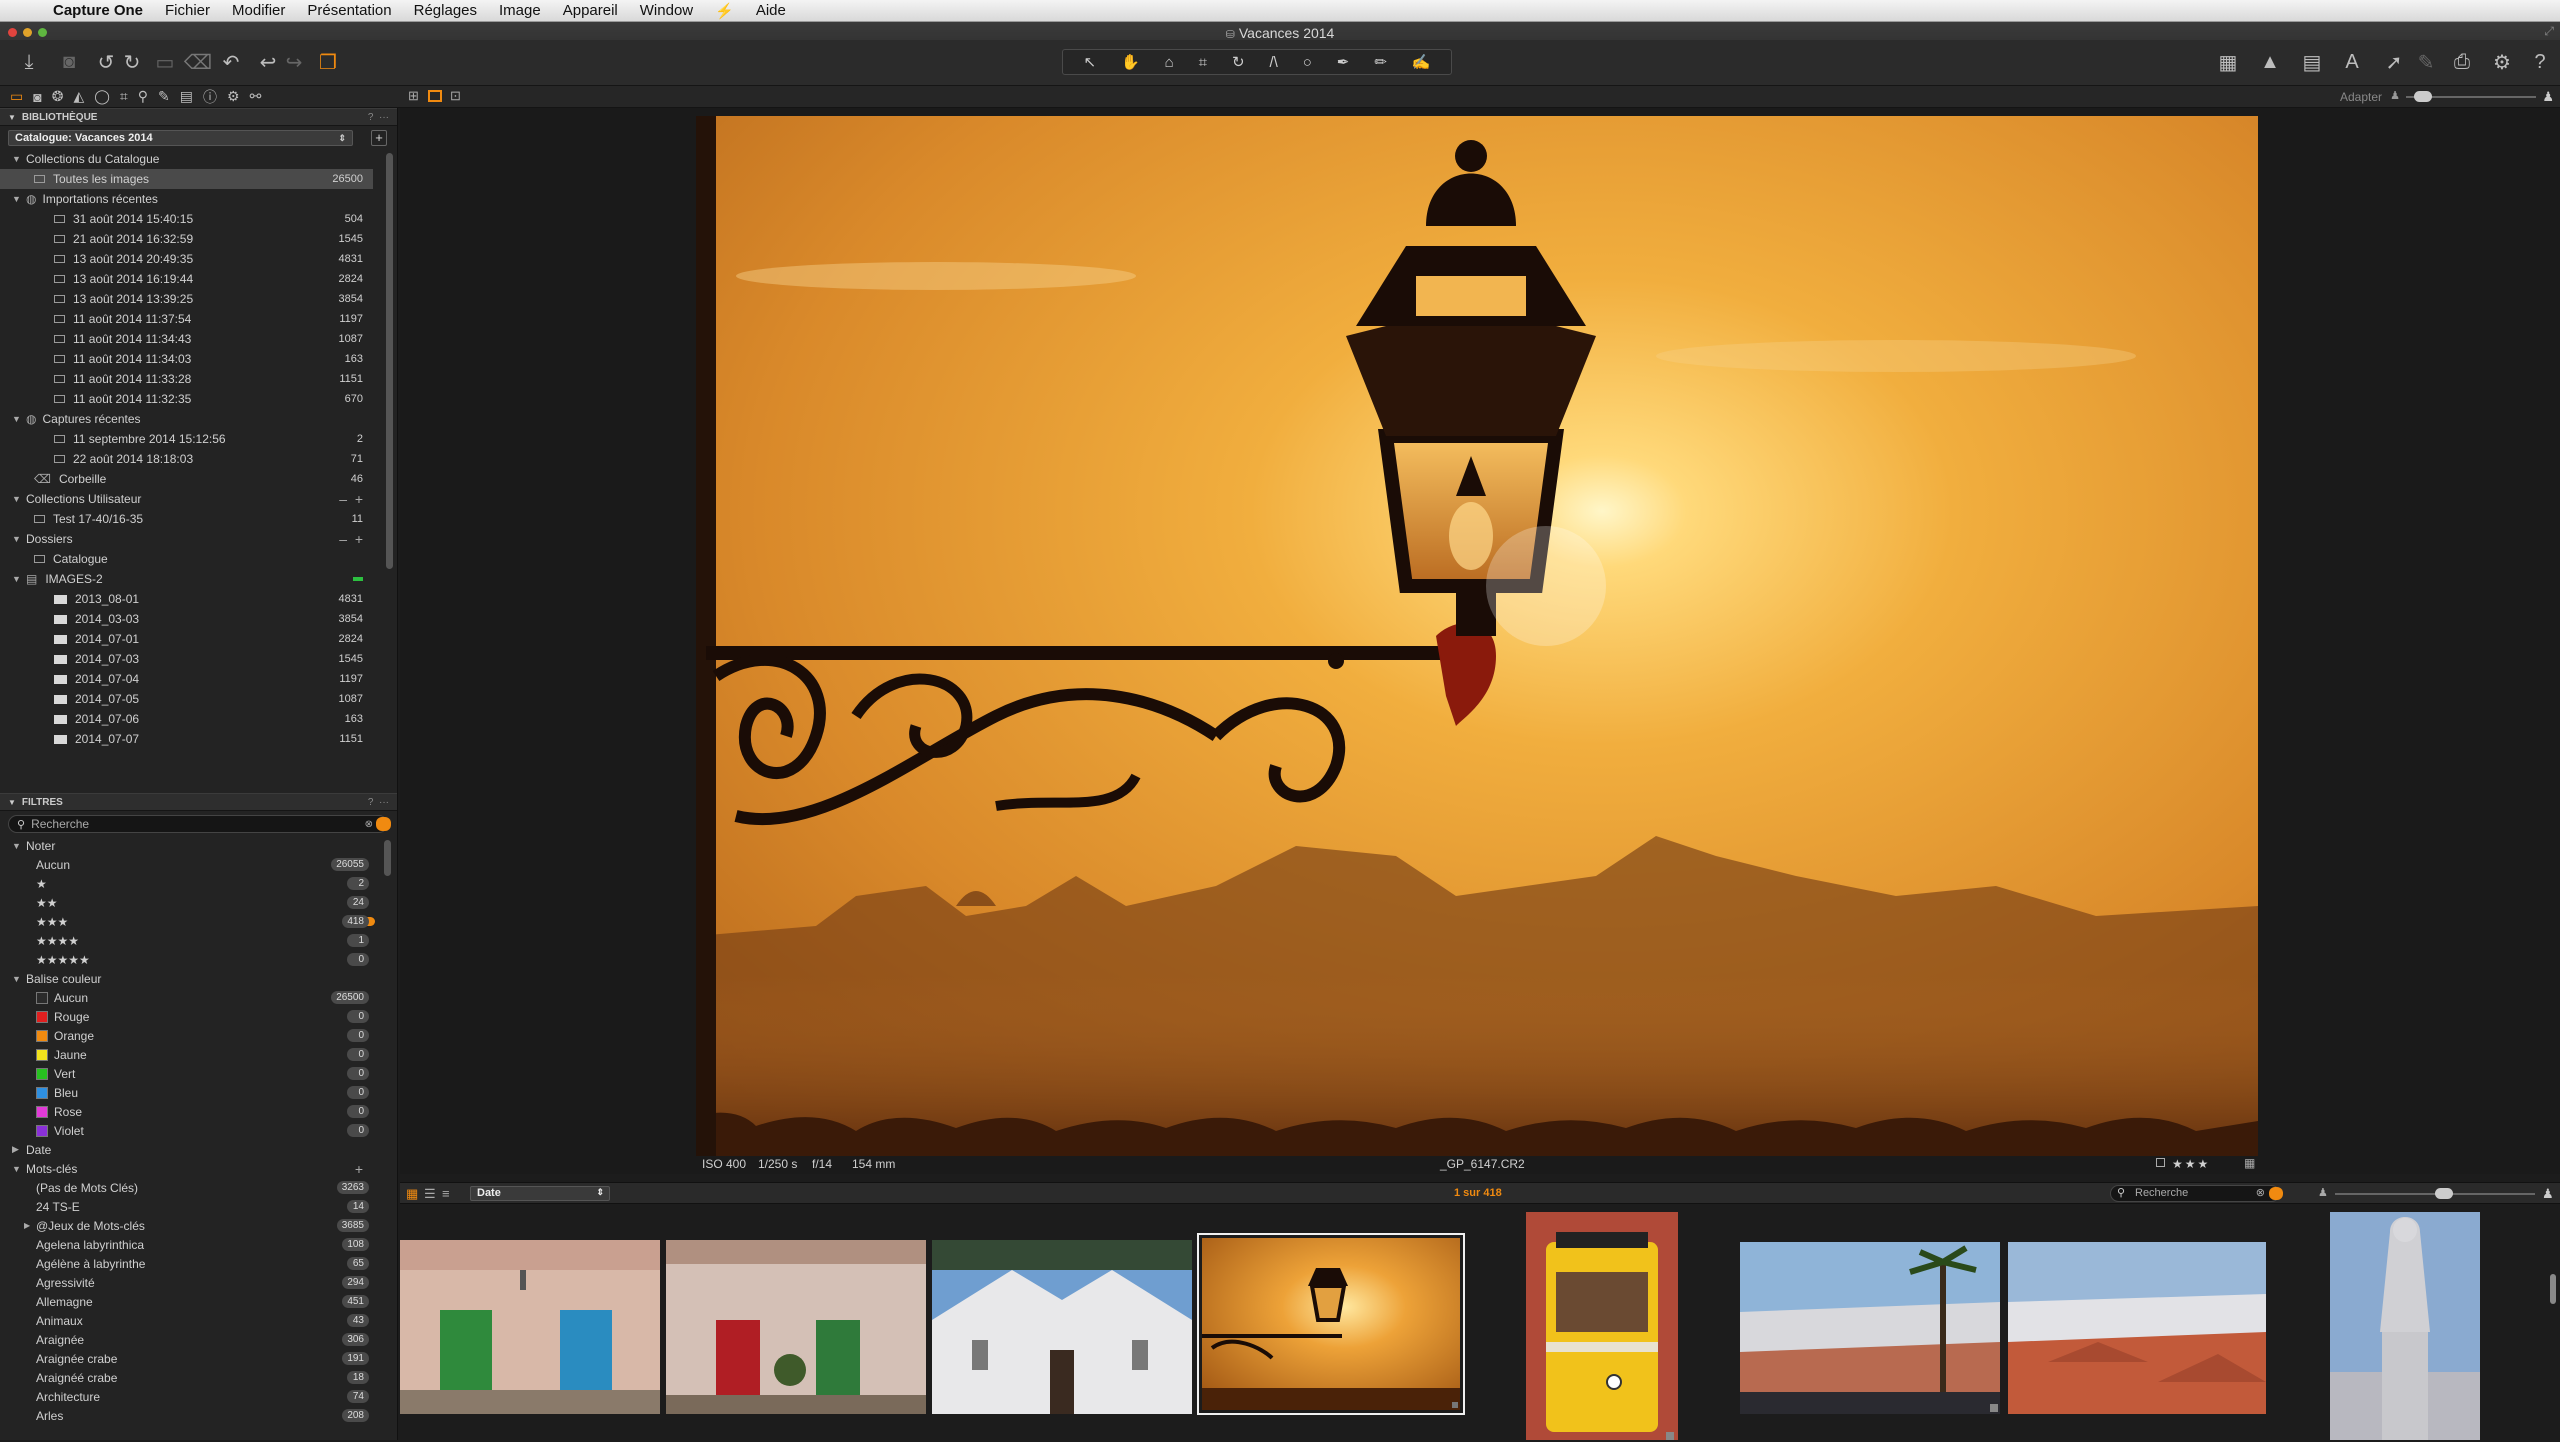 The image size is (2560, 1442). I want to click on thumbnail-houses-doors, so click(530, 1327).